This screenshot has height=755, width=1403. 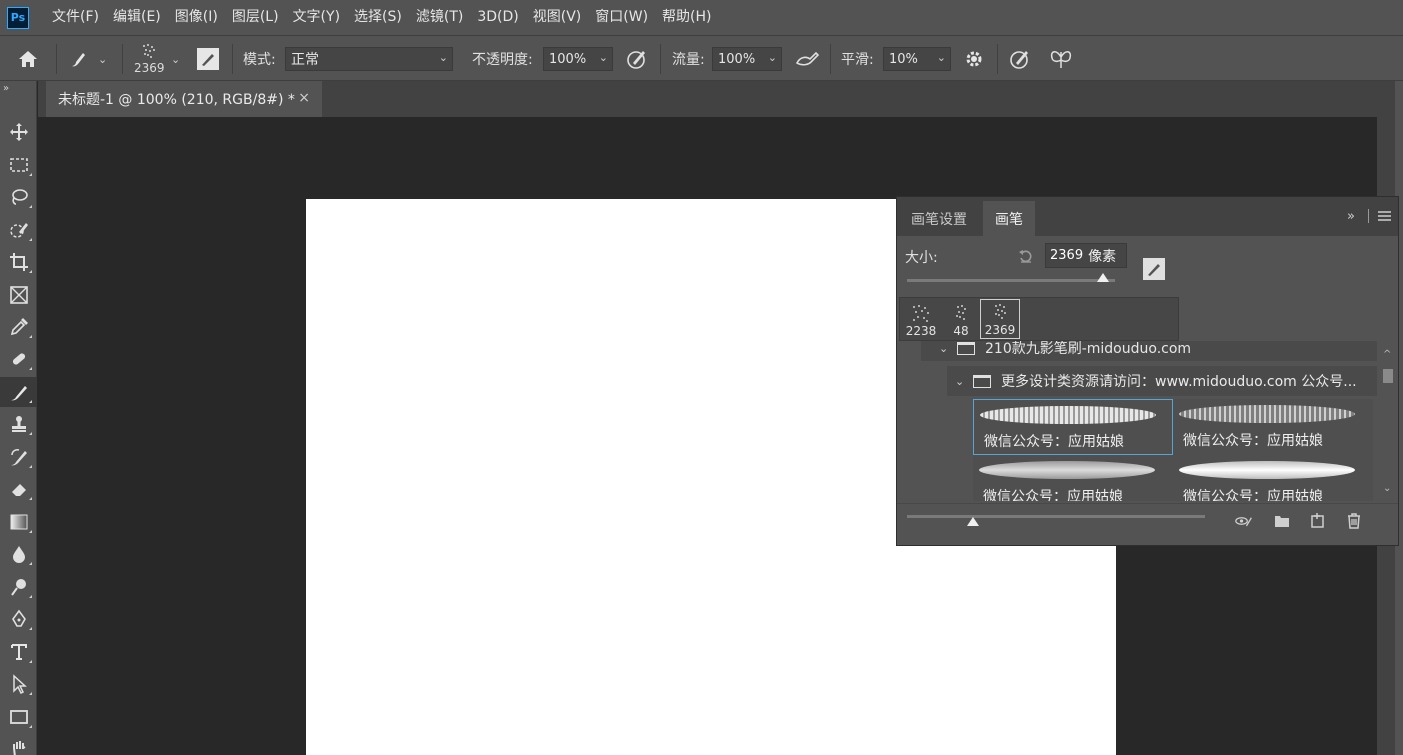 What do you see at coordinates (18, 489) in the screenshot?
I see `eraser-tool` at bounding box center [18, 489].